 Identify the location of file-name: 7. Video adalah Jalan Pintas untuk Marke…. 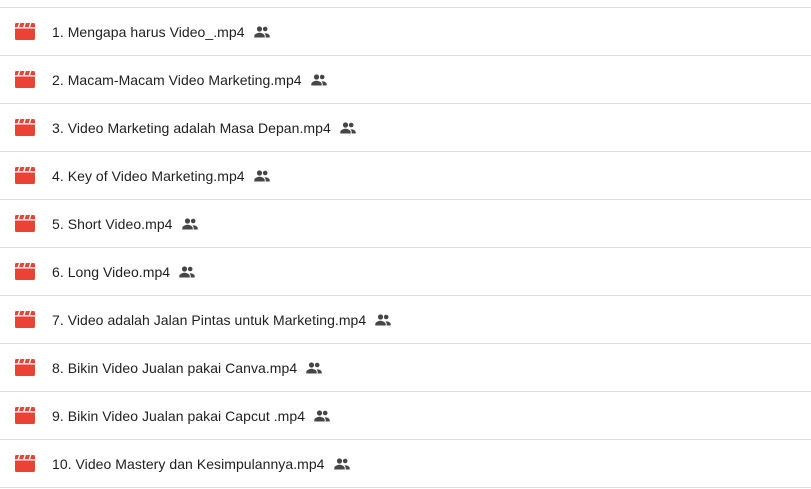
(209, 320).